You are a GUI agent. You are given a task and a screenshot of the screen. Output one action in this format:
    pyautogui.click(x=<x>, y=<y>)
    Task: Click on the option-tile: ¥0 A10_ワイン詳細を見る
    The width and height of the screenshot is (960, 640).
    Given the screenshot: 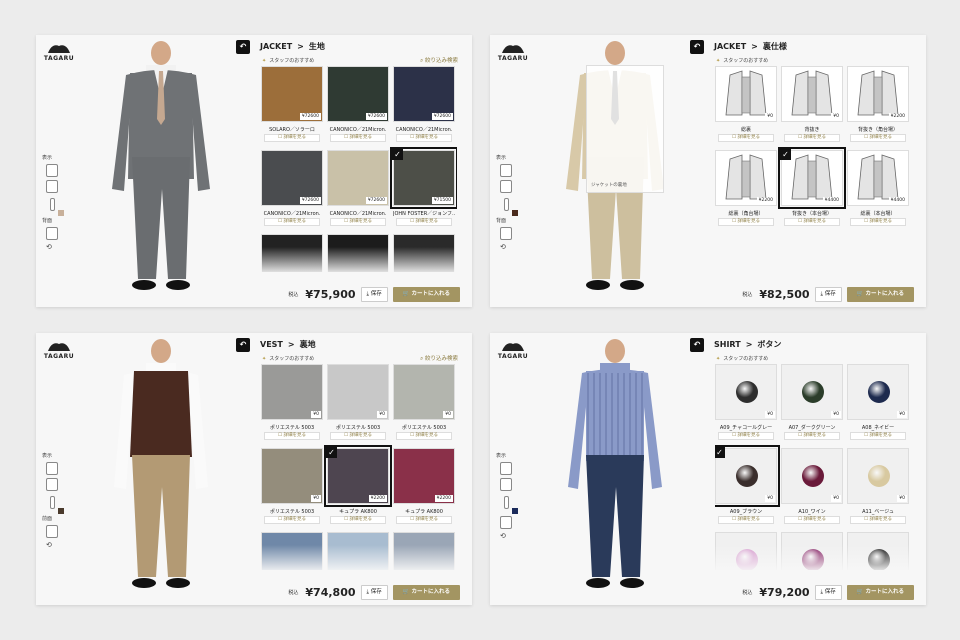 What is the action you would take?
    pyautogui.click(x=812, y=488)
    